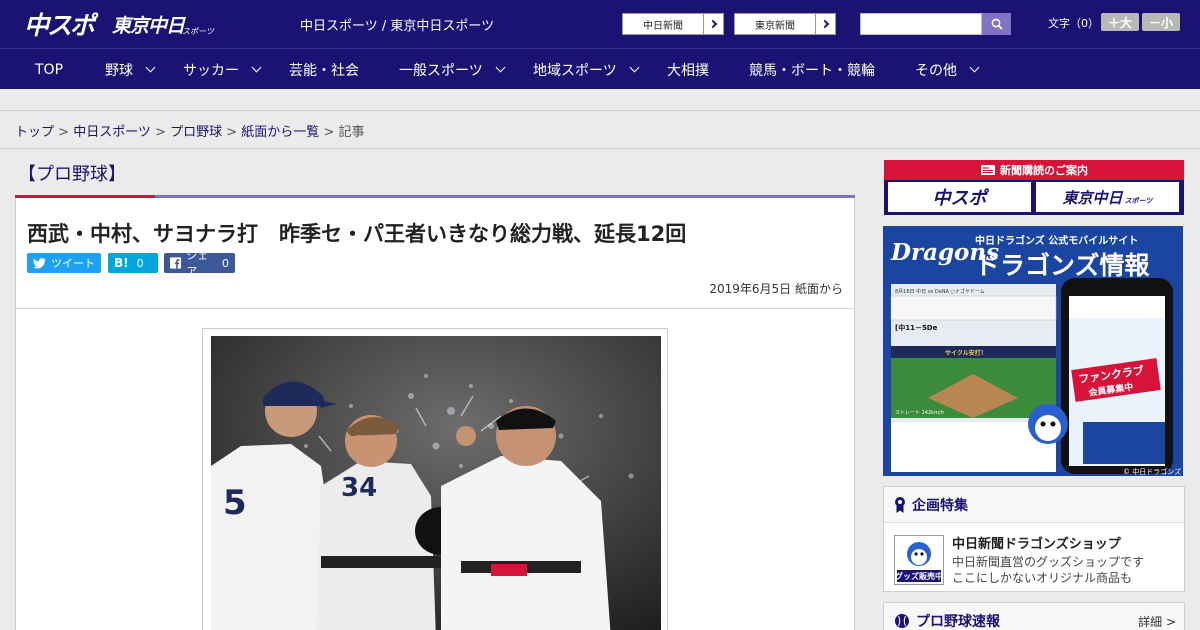 The image size is (1200, 630). What do you see at coordinates (1042, 578) in the screenshot?
I see `dragons-shop-desc-line2: ここにしかないオリジナル商品も` at bounding box center [1042, 578].